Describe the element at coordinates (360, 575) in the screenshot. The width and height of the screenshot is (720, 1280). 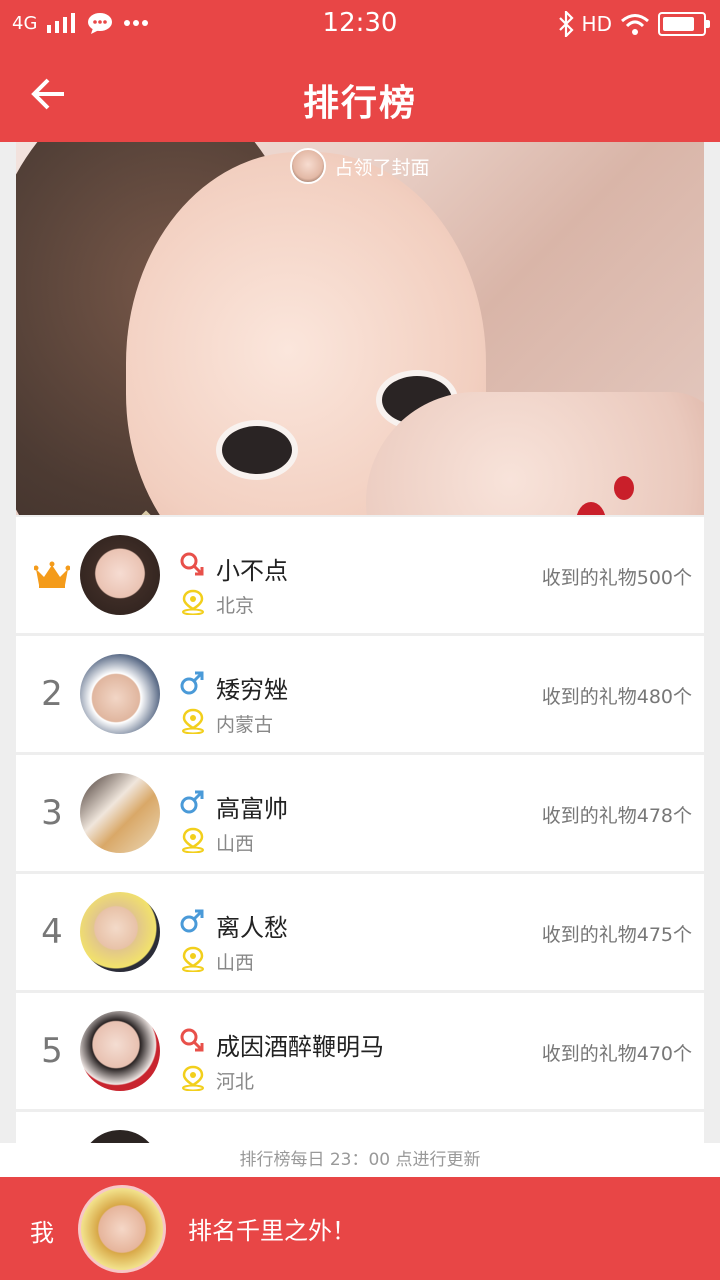
I see `ranking-row: 小不点 北京 收到的礼物500个` at that location.